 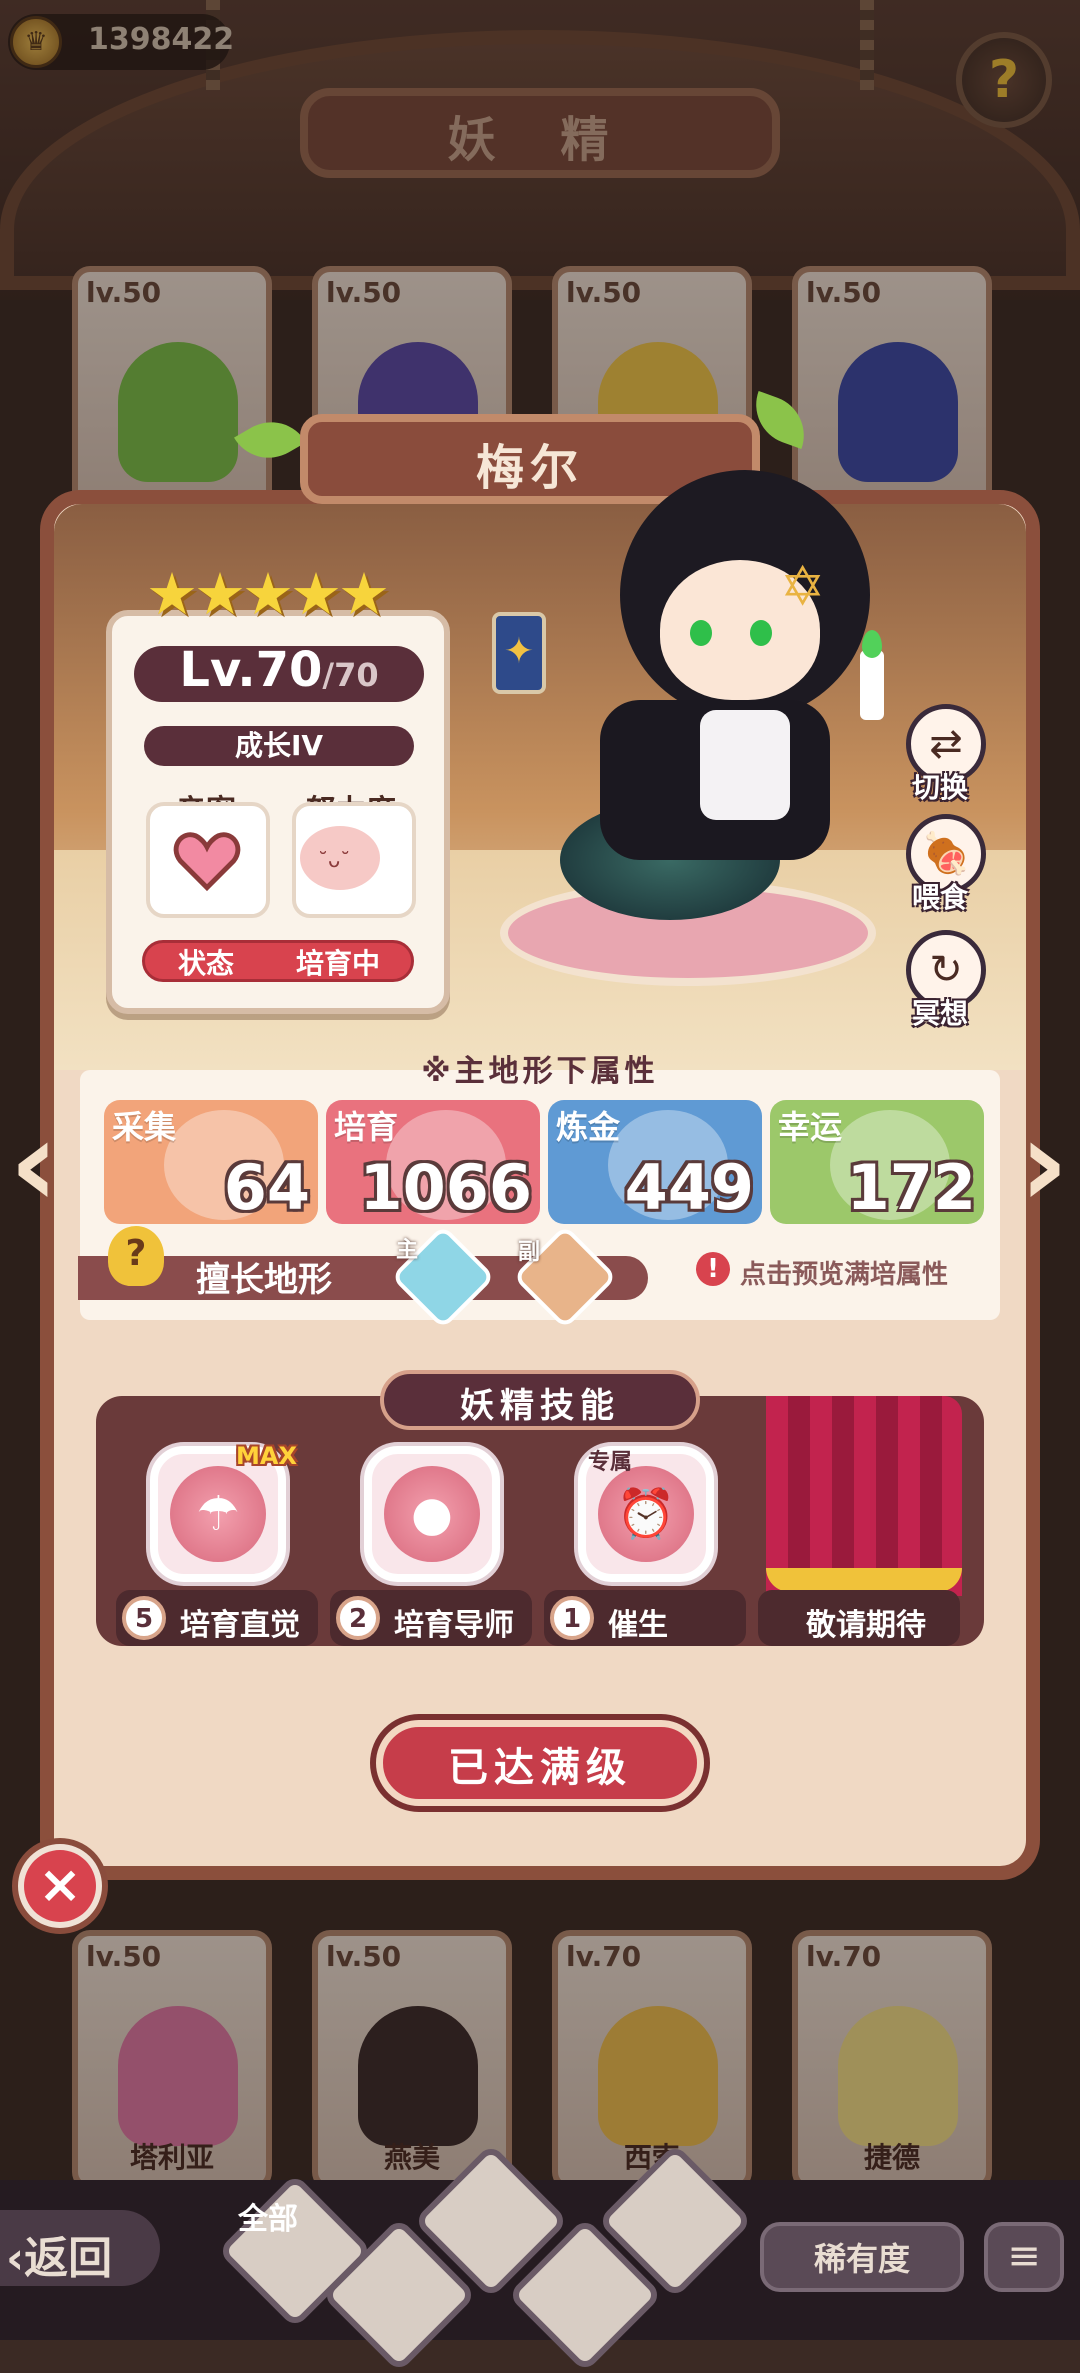 What do you see at coordinates (407, 1250) in the screenshot?
I see `main-terrain-tag: 主` at bounding box center [407, 1250].